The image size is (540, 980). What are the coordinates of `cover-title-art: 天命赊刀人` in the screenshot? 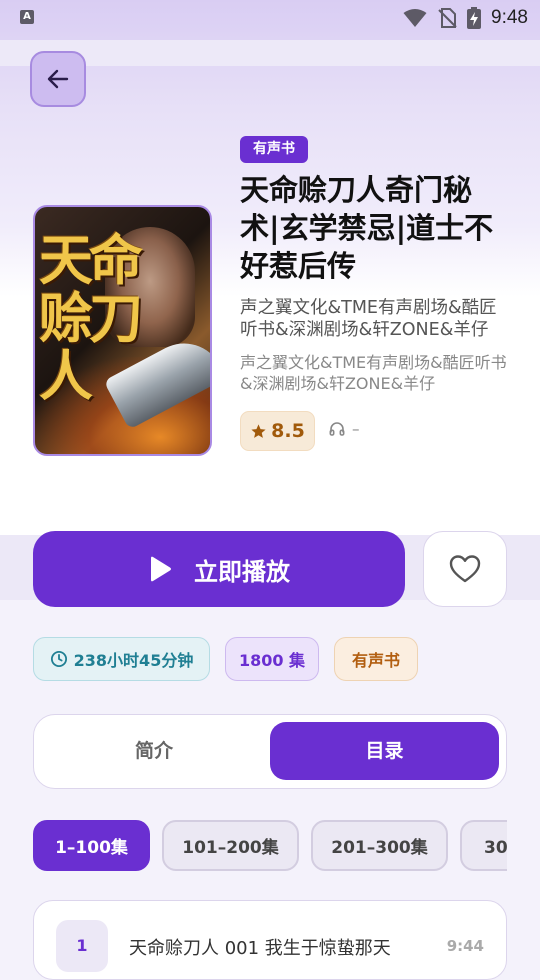 It's located at (91, 318).